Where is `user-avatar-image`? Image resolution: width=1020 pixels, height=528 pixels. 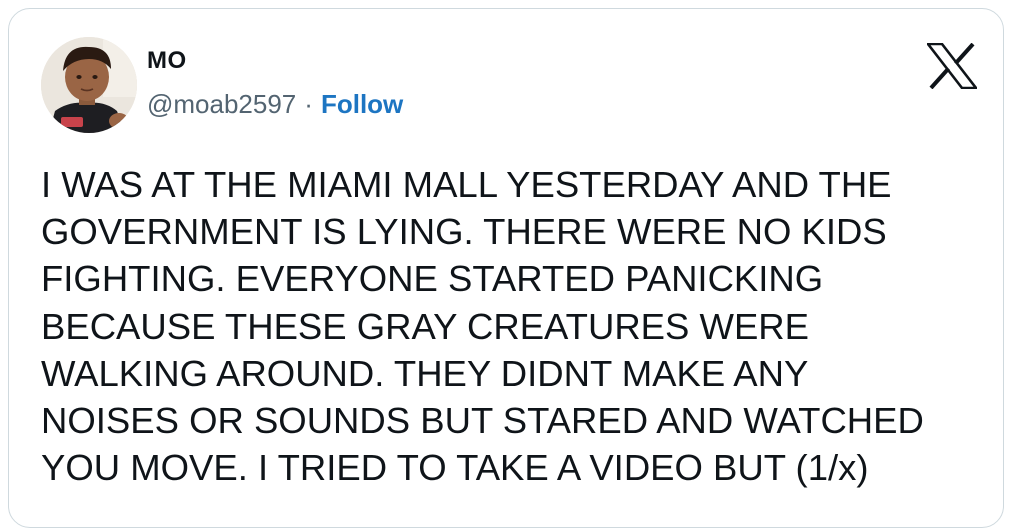 user-avatar-image is located at coordinates (89, 85).